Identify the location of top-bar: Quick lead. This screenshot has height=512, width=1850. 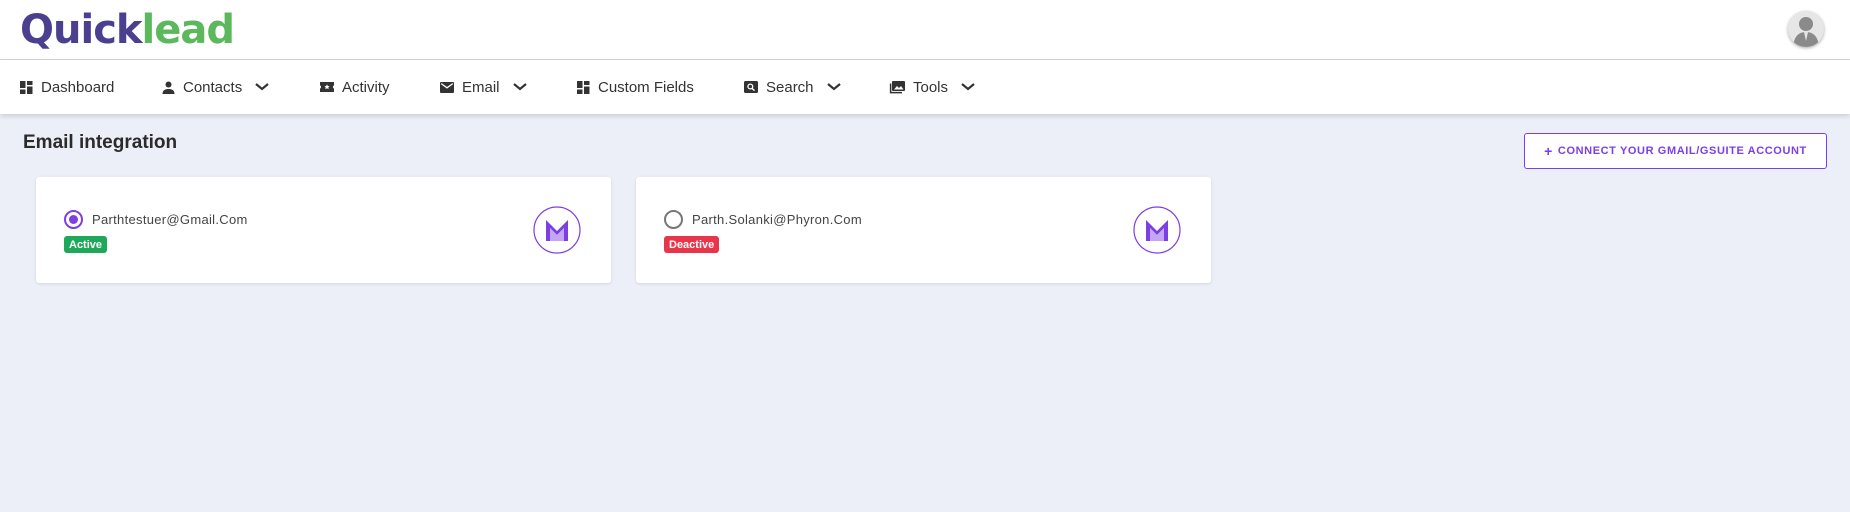
(925, 30).